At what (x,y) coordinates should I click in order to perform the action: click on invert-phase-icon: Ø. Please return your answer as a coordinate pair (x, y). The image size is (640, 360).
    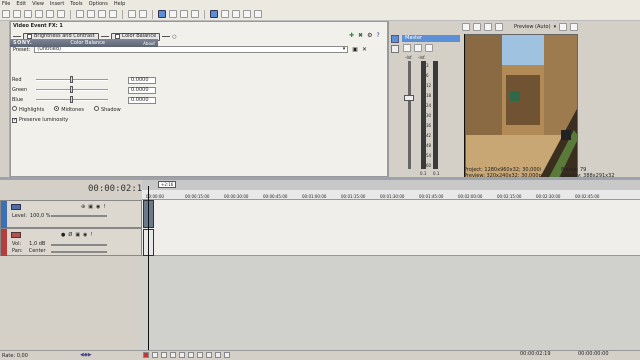
    Looking at the image, I should click on (70, 235).